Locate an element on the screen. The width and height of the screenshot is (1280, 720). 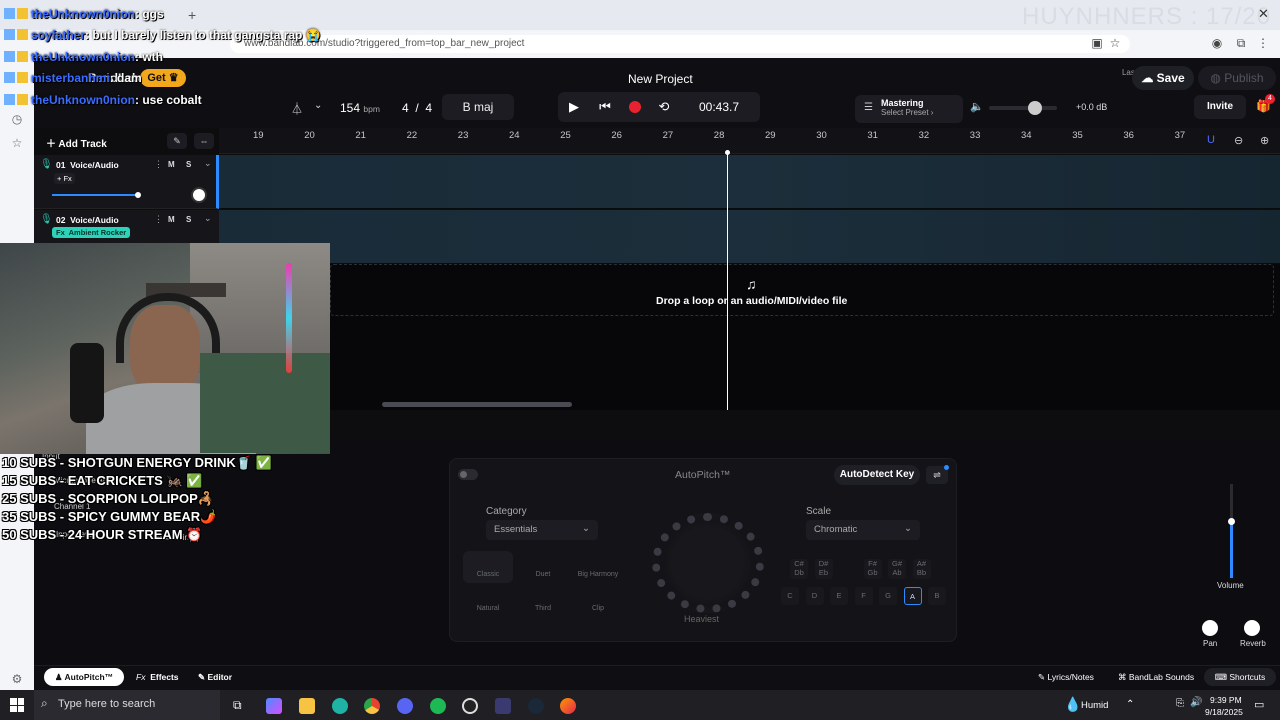
taskbar-time: 9:39 PM is located at coordinates (1226, 700).